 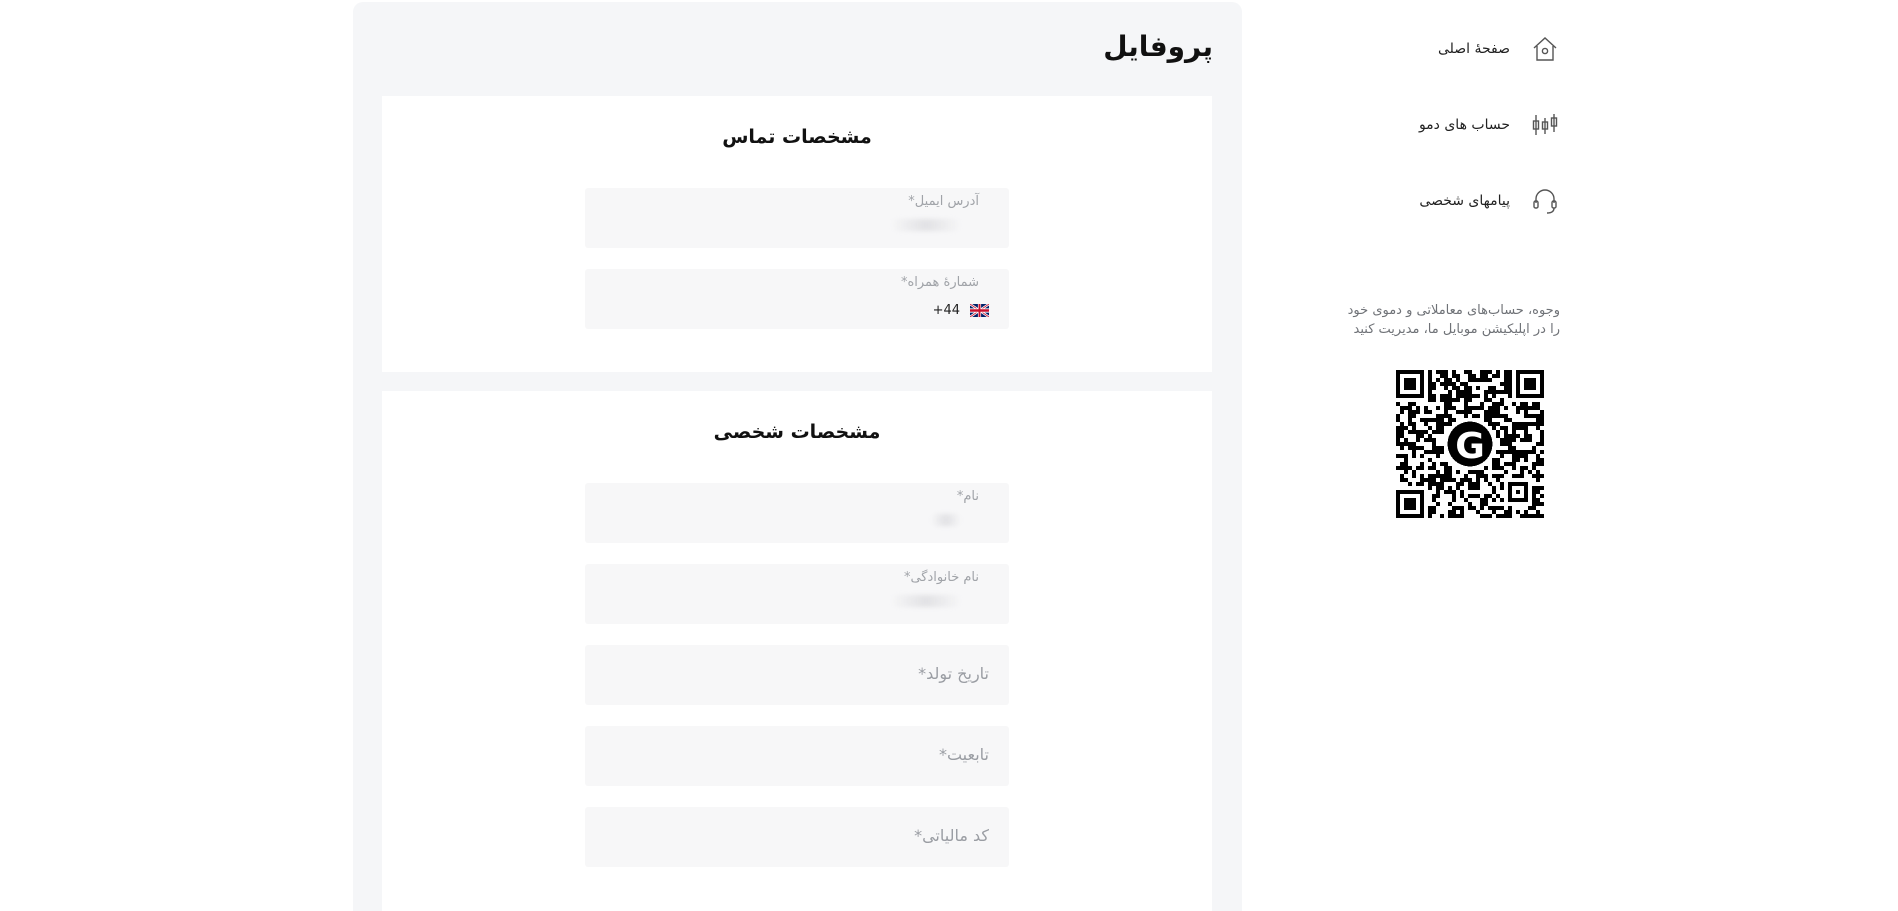 What do you see at coordinates (967, 496) in the screenshot?
I see `first-name-label: نام*` at bounding box center [967, 496].